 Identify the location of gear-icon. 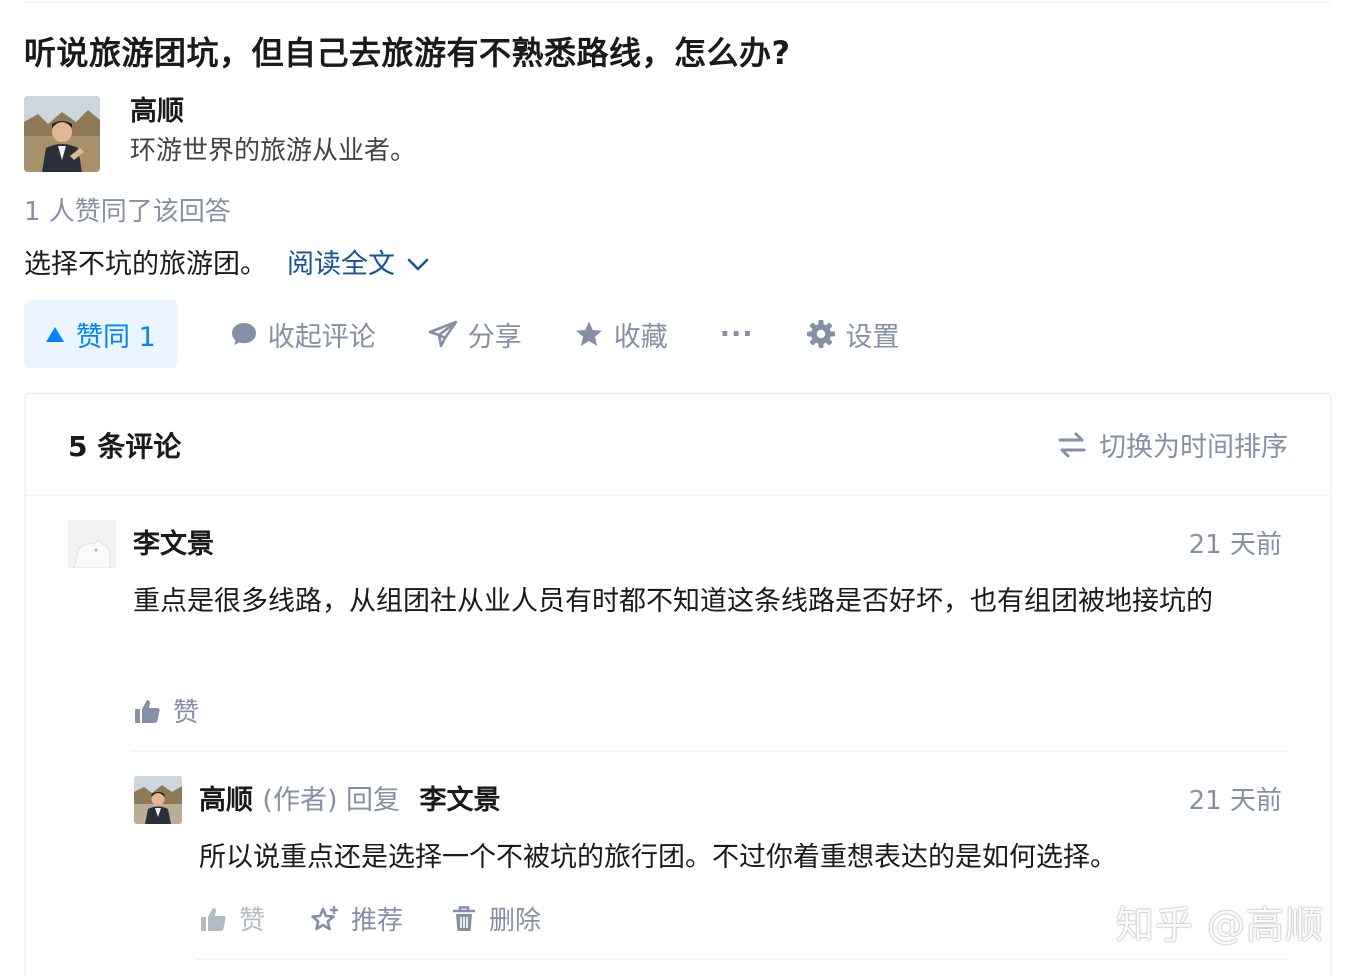
(820, 334).